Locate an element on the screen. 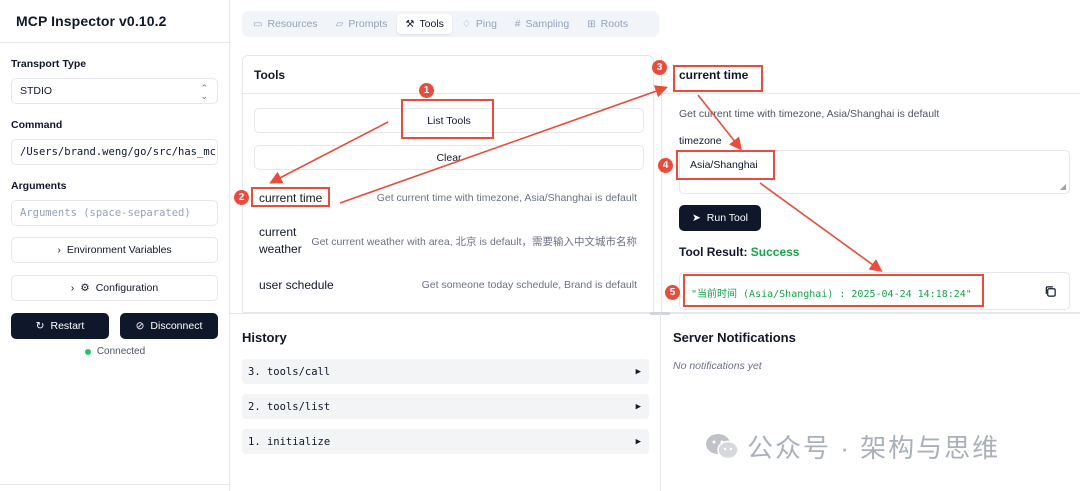  tool-name: current weather is located at coordinates (280, 240).